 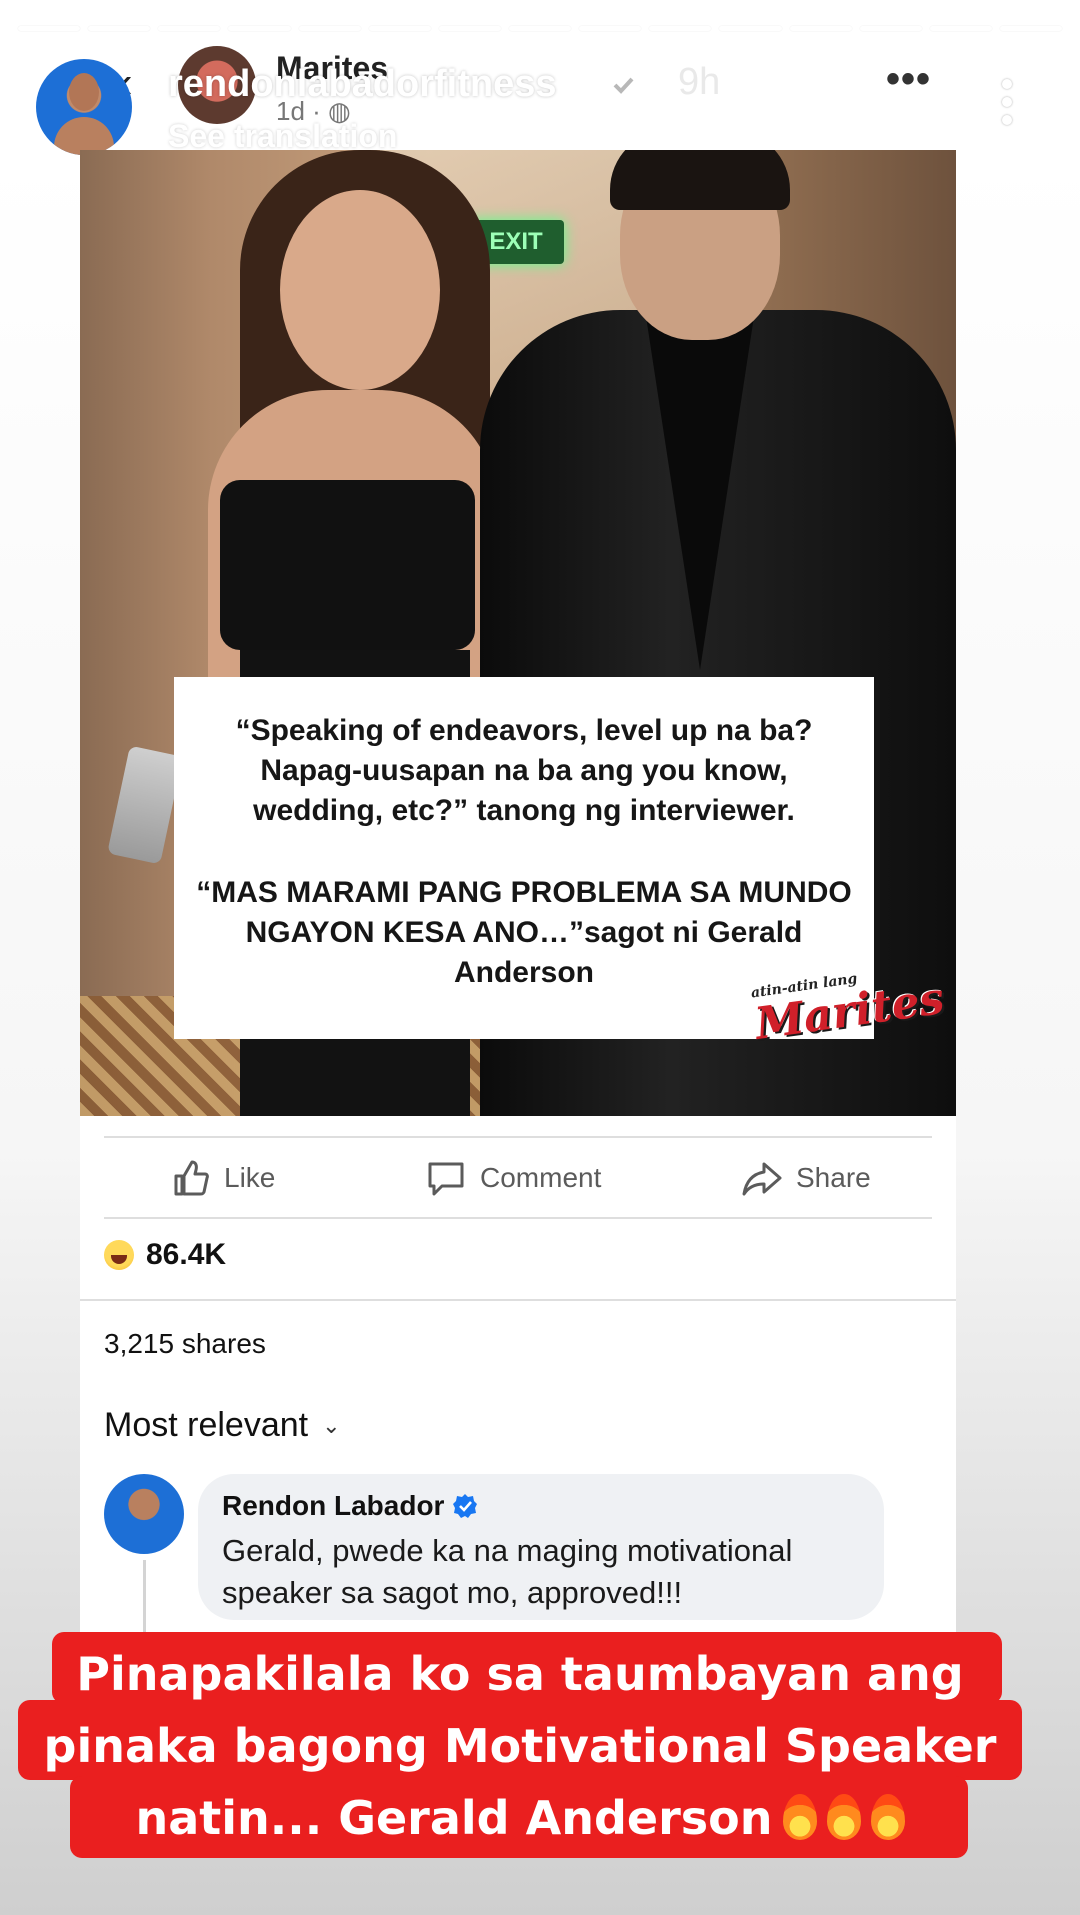 What do you see at coordinates (520, 1674) in the screenshot?
I see `caption-line-1: Pinapakilala ko sa taumbayan ang` at bounding box center [520, 1674].